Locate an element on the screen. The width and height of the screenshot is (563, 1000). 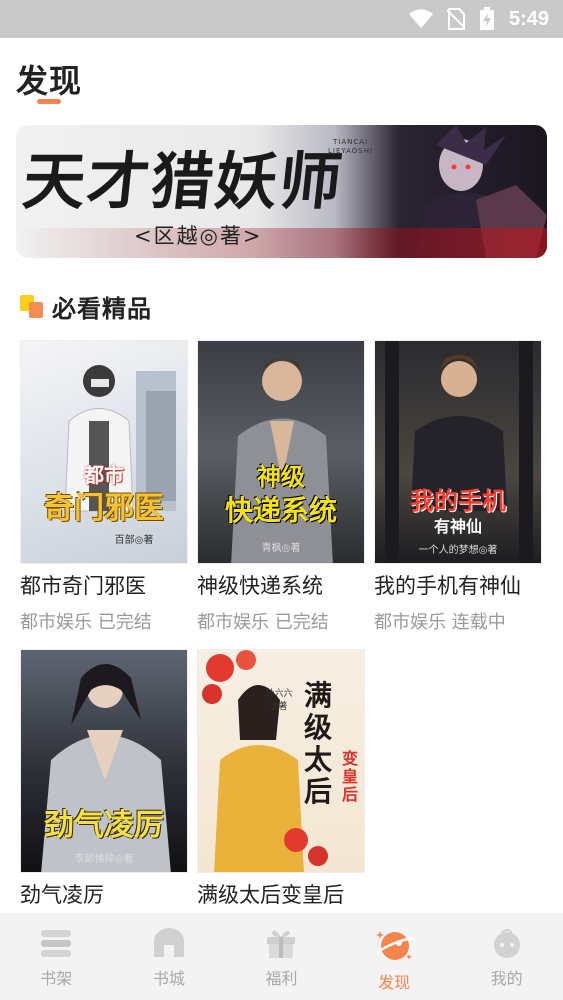
cover-author: 孙六六◎著 is located at coordinates (279, 700).